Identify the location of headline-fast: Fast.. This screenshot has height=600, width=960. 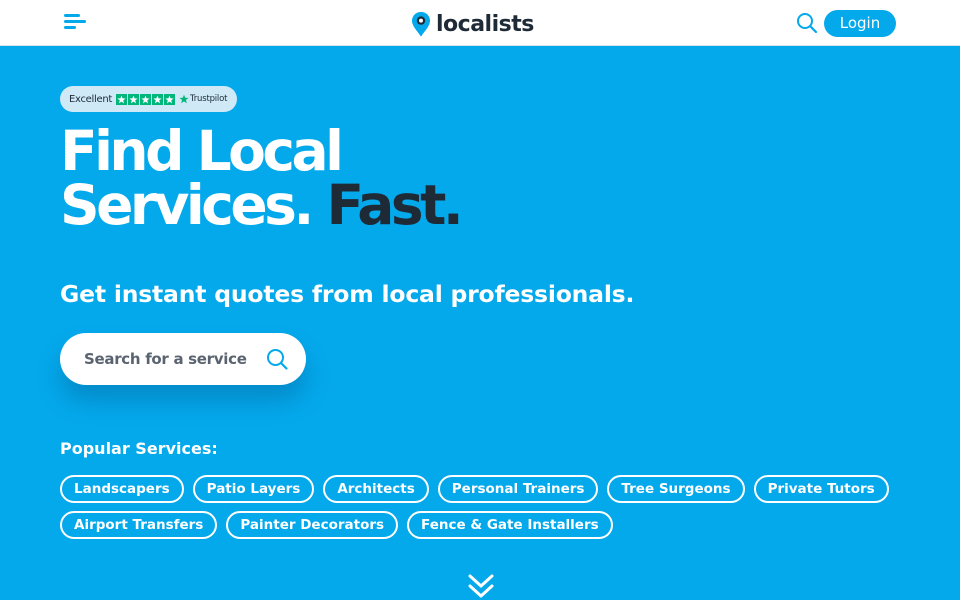
(394, 205).